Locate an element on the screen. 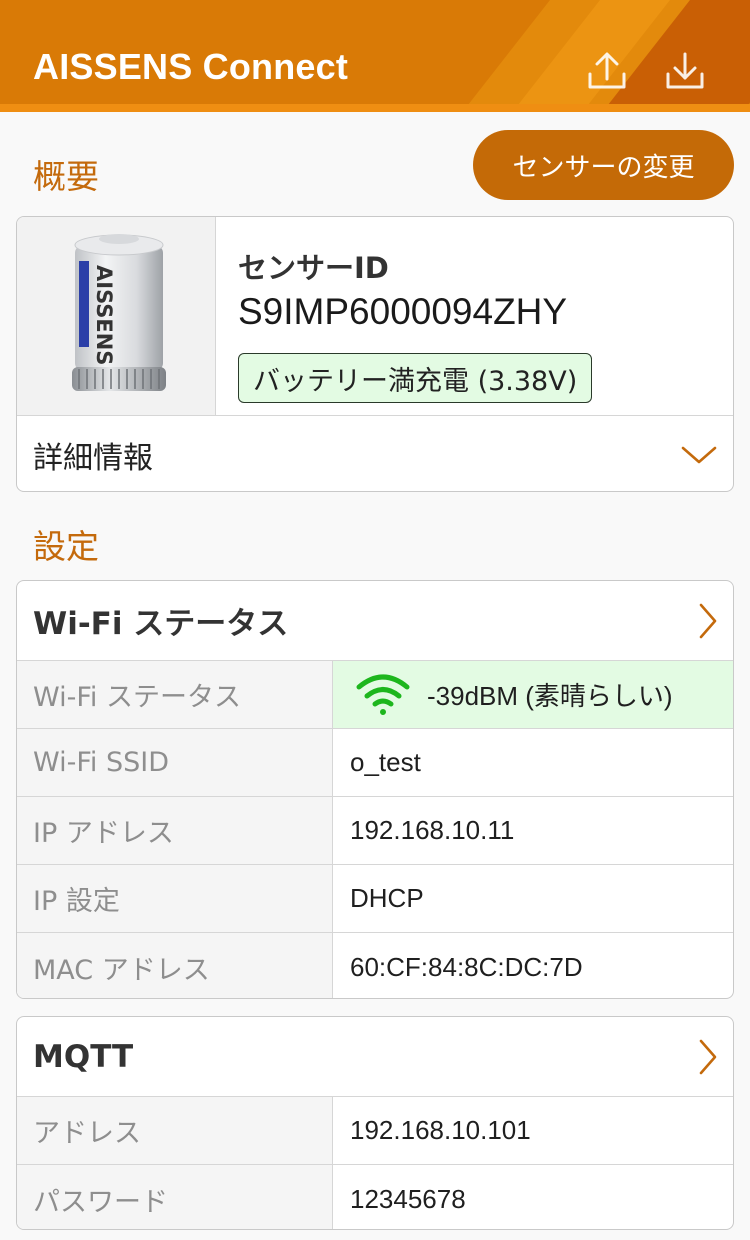  row-key: MAC アドレス is located at coordinates (175, 965).